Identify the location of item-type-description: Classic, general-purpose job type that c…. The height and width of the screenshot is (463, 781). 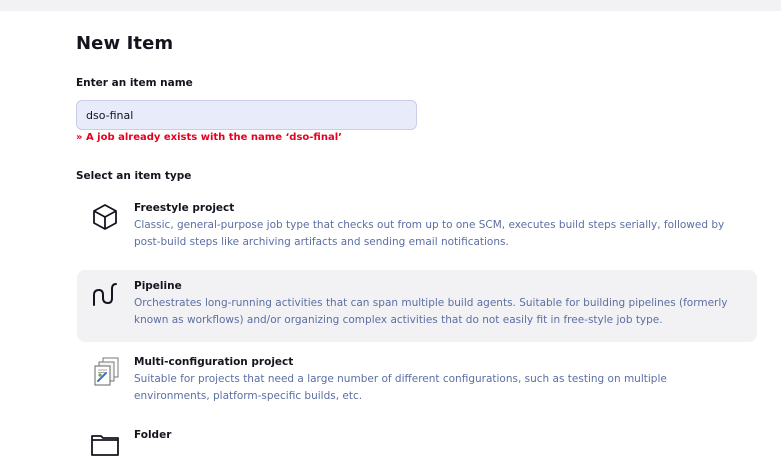
(429, 233).